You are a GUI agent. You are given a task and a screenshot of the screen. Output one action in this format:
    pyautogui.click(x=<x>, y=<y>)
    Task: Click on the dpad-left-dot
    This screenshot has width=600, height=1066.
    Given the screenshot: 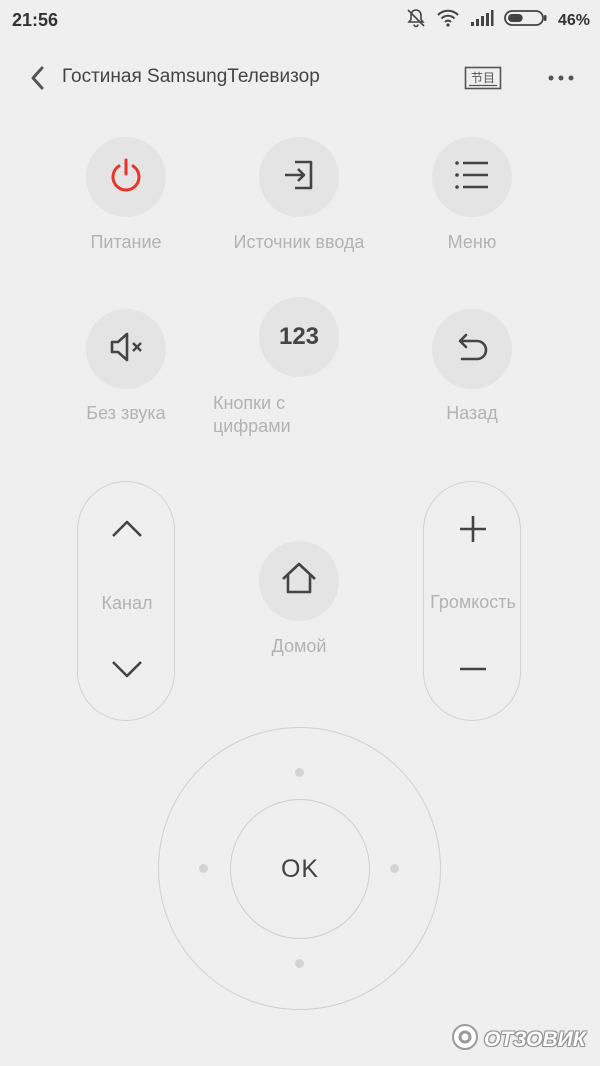 What is the action you would take?
    pyautogui.click(x=203, y=868)
    